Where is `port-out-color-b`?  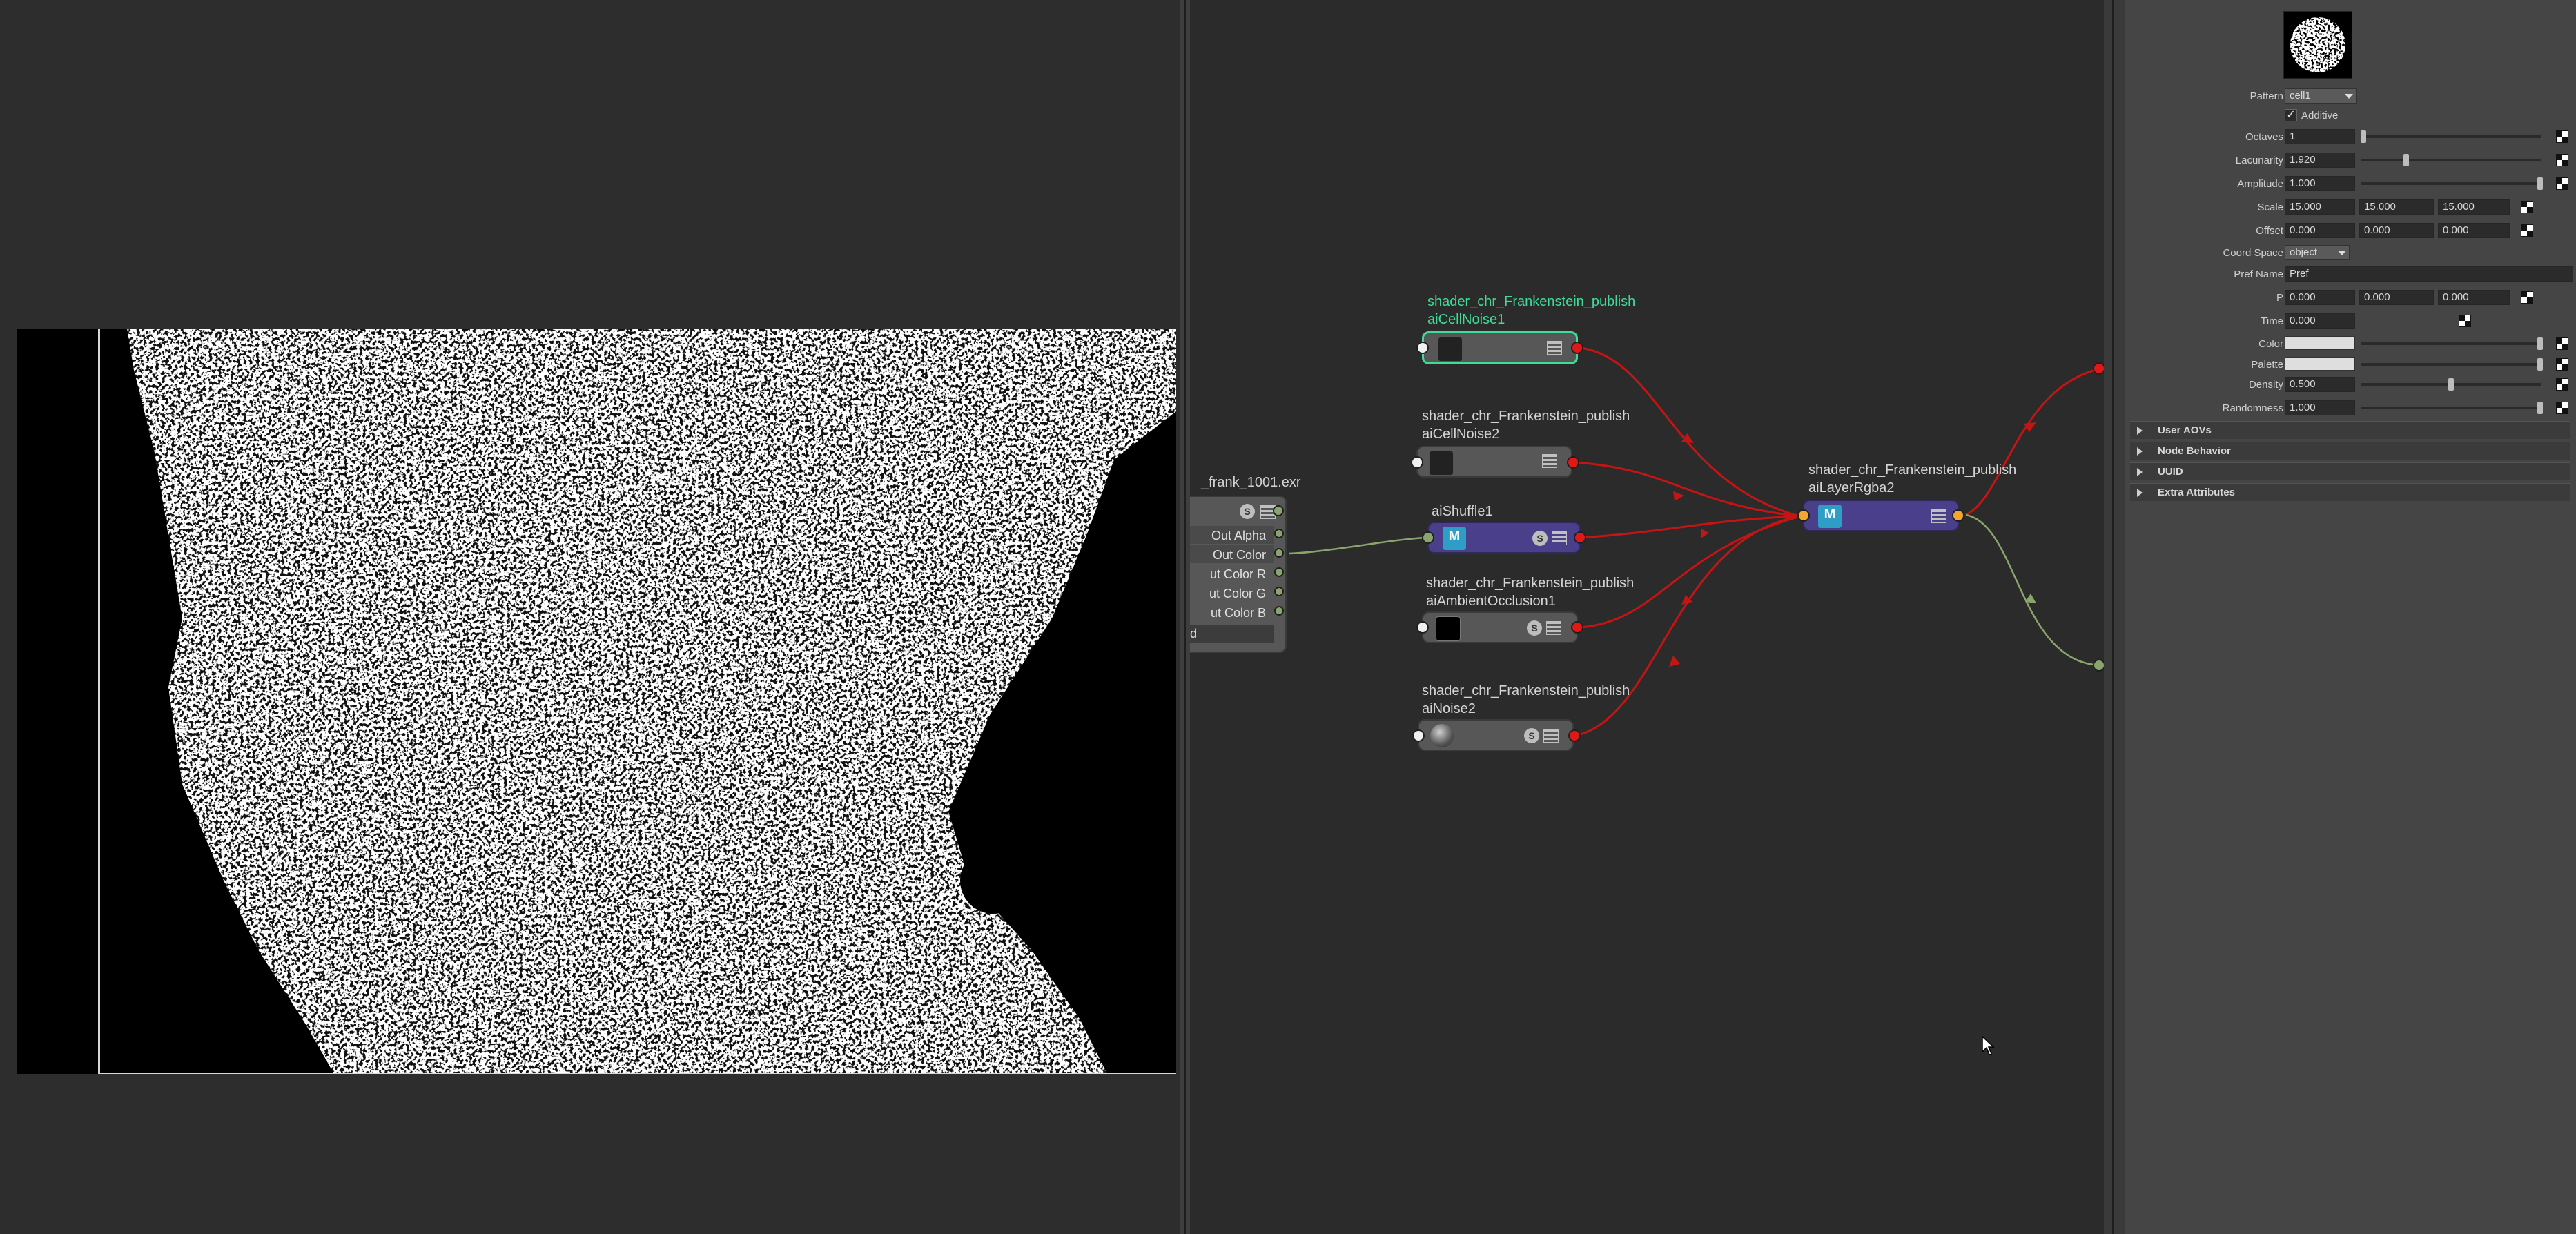
port-out-color-b is located at coordinates (1279, 611).